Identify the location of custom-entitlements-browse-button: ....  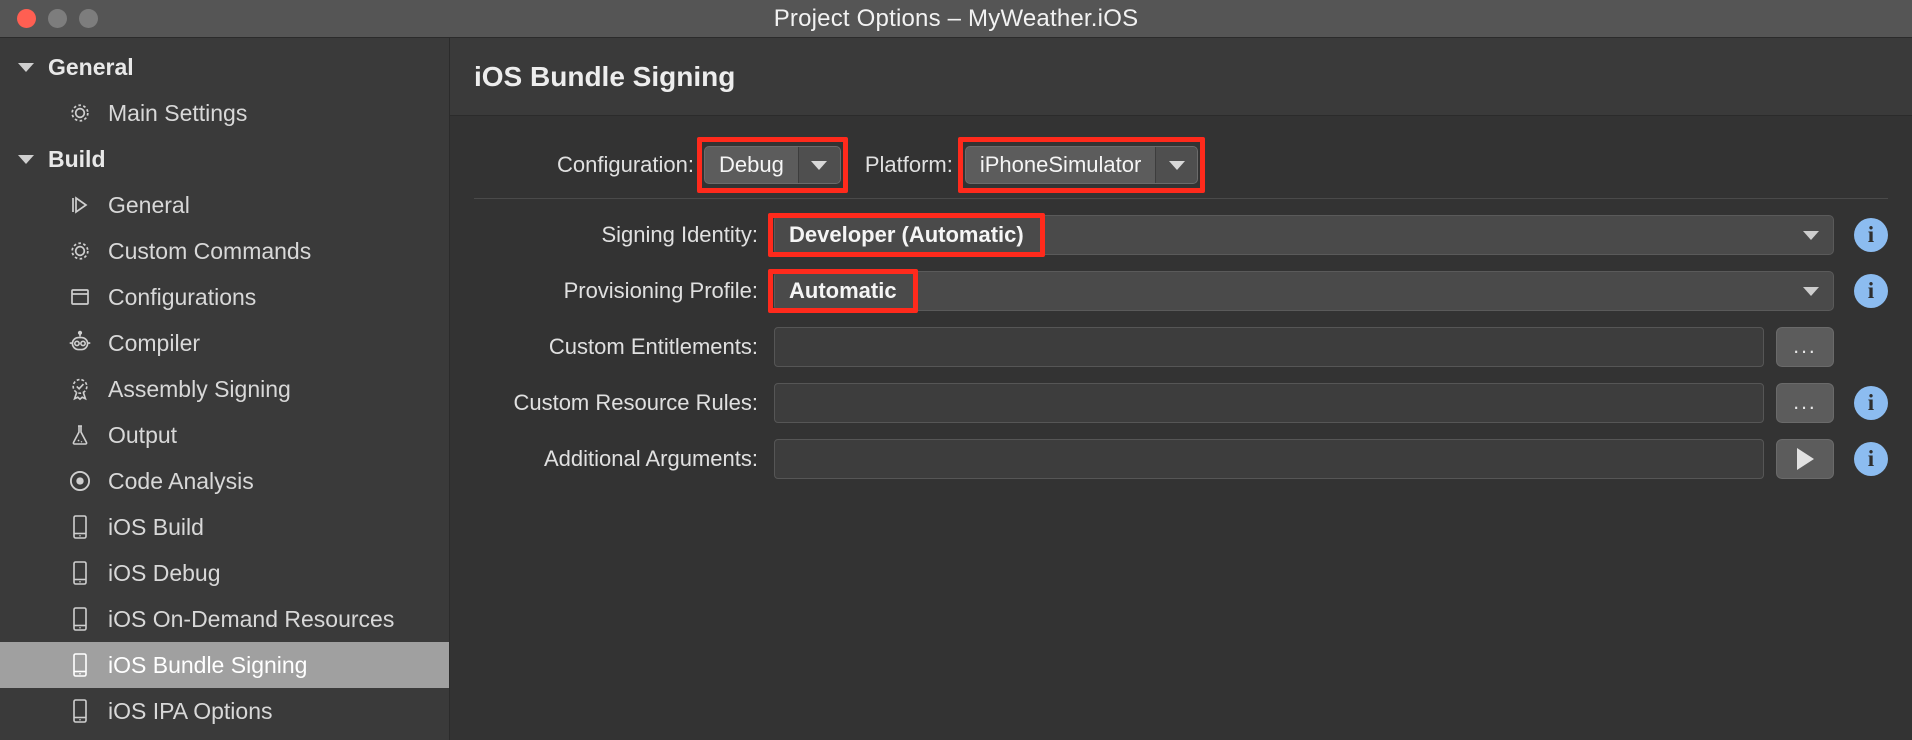
(1805, 347).